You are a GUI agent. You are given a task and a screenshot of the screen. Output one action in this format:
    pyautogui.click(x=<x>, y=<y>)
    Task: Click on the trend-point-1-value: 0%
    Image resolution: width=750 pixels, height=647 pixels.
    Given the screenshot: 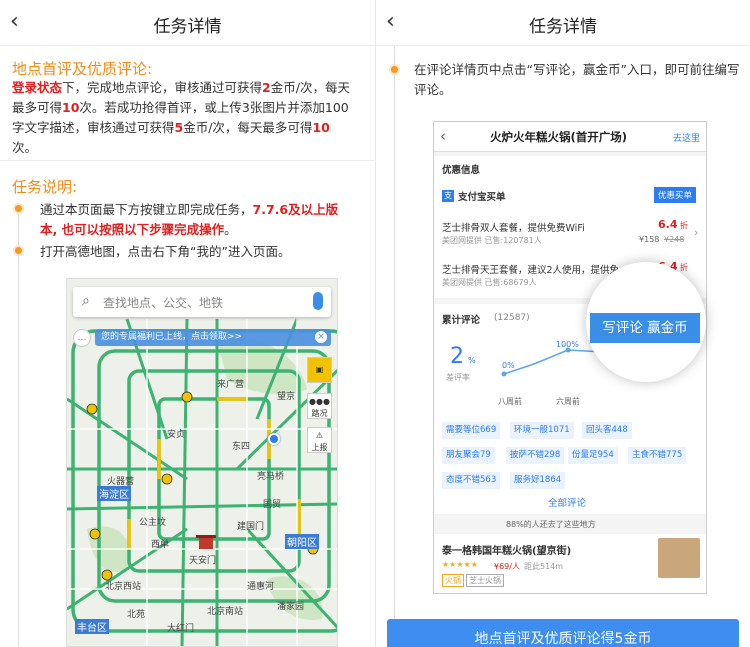 What is the action you would take?
    pyautogui.click(x=508, y=365)
    